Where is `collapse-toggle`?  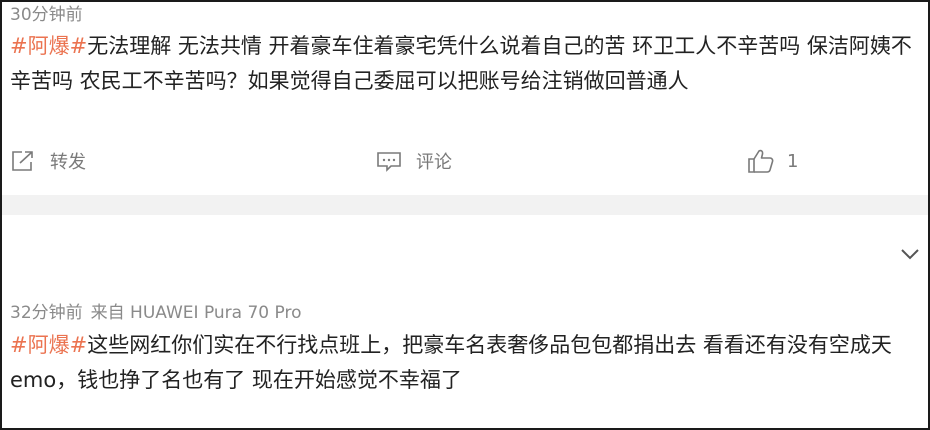
collapse-toggle is located at coordinates (910, 254).